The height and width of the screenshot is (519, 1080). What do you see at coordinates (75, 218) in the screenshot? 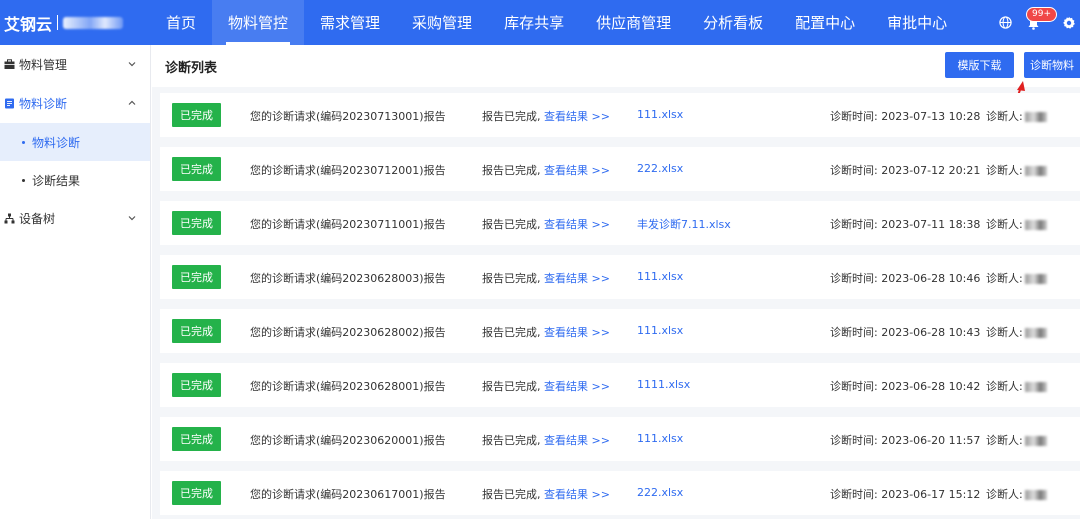
I see `sidebar-group-device-tree: 设备树` at bounding box center [75, 218].